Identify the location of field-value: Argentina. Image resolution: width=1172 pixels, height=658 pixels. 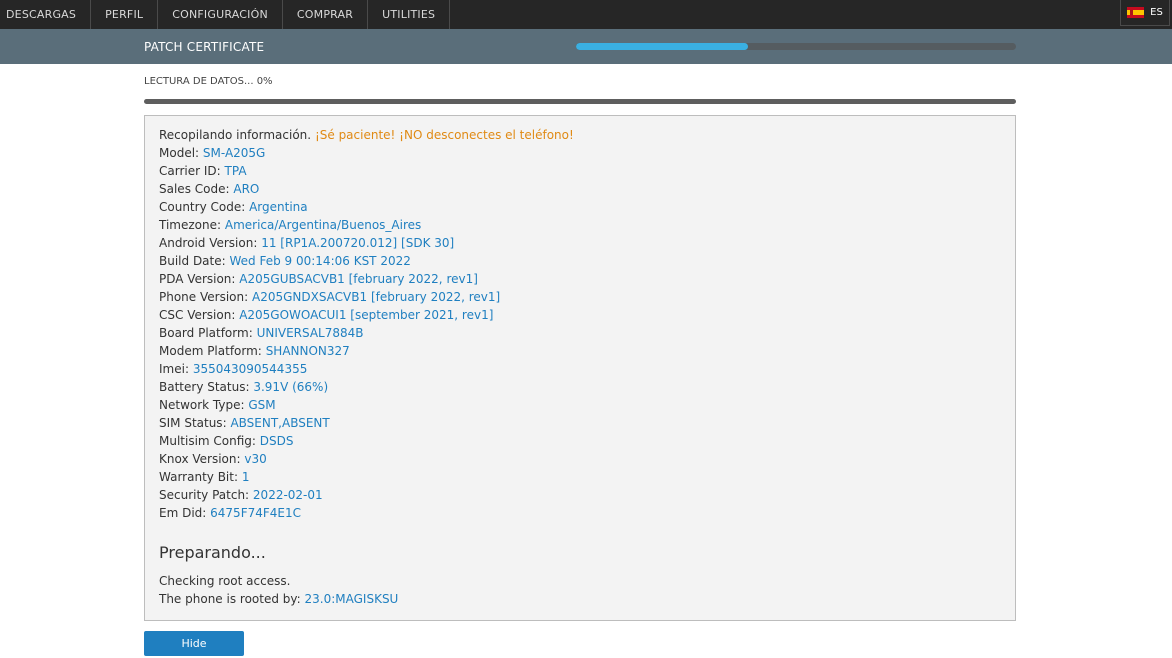
(278, 207).